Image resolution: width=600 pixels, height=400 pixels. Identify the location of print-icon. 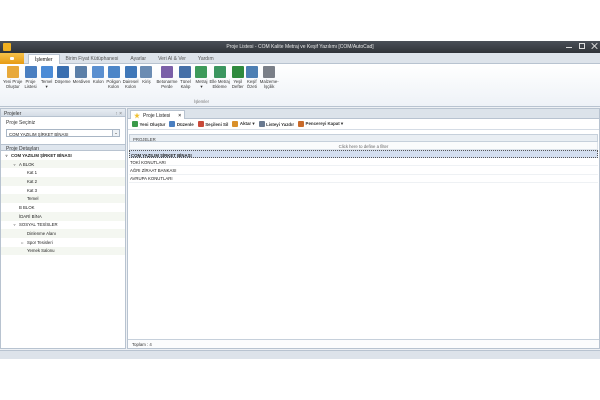
(261, 124).